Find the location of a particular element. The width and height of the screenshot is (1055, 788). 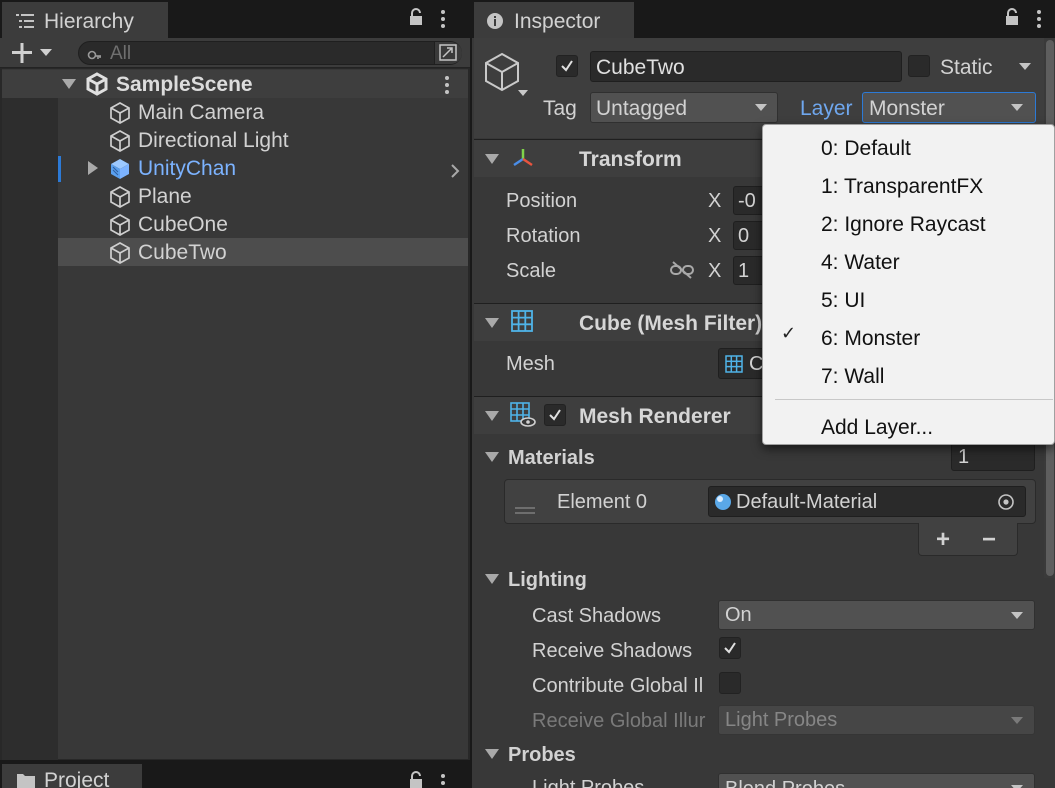

layer-label: Layer is located at coordinates (826, 108).